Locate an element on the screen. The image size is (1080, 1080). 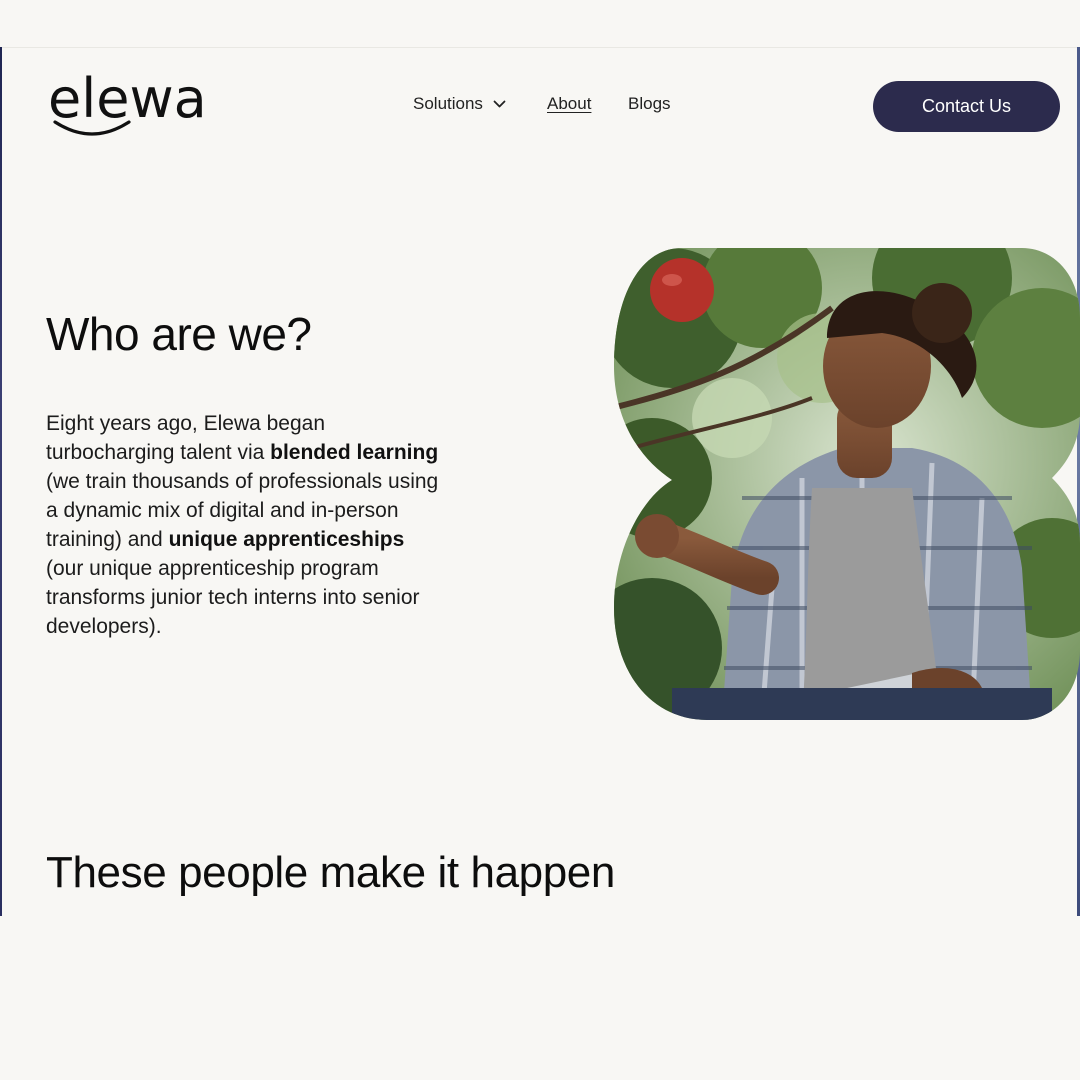
window-edge-left is located at coordinates (1, 481).